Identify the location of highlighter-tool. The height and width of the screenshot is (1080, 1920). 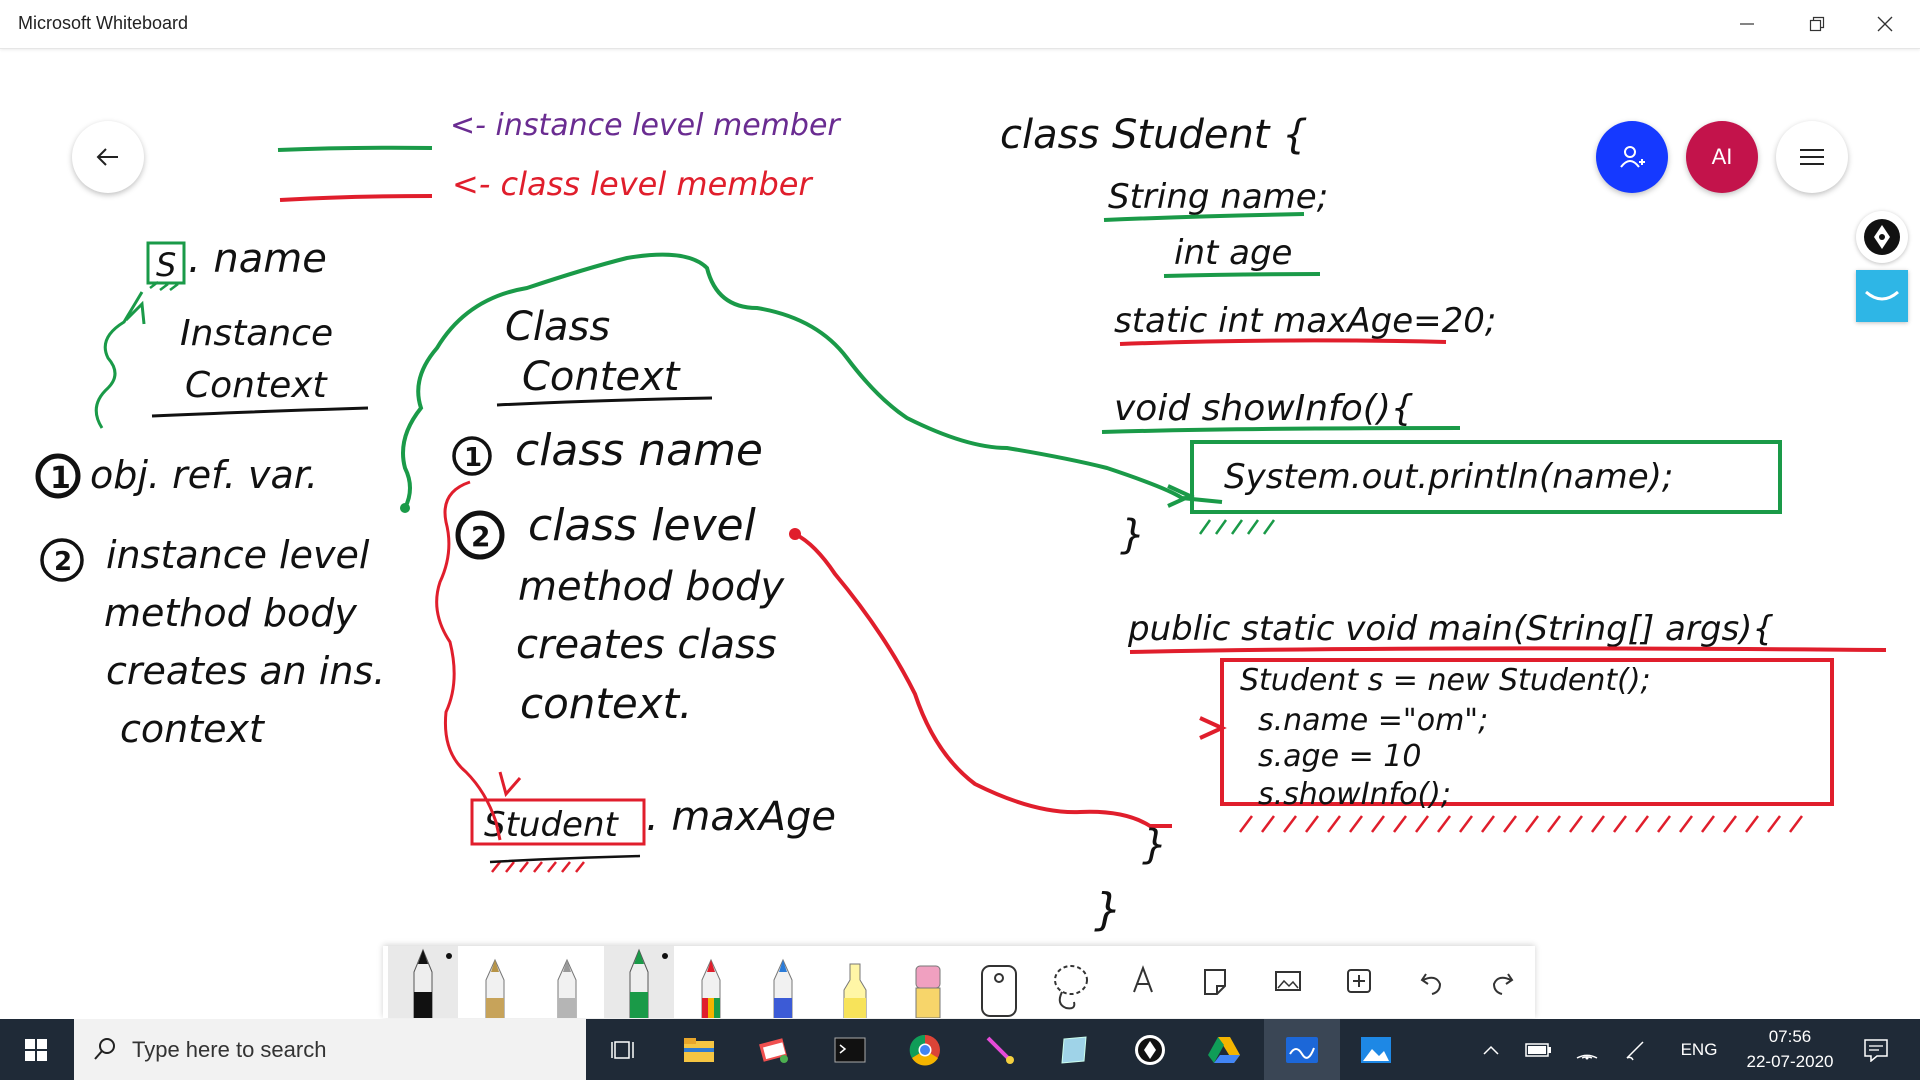
(855, 982).